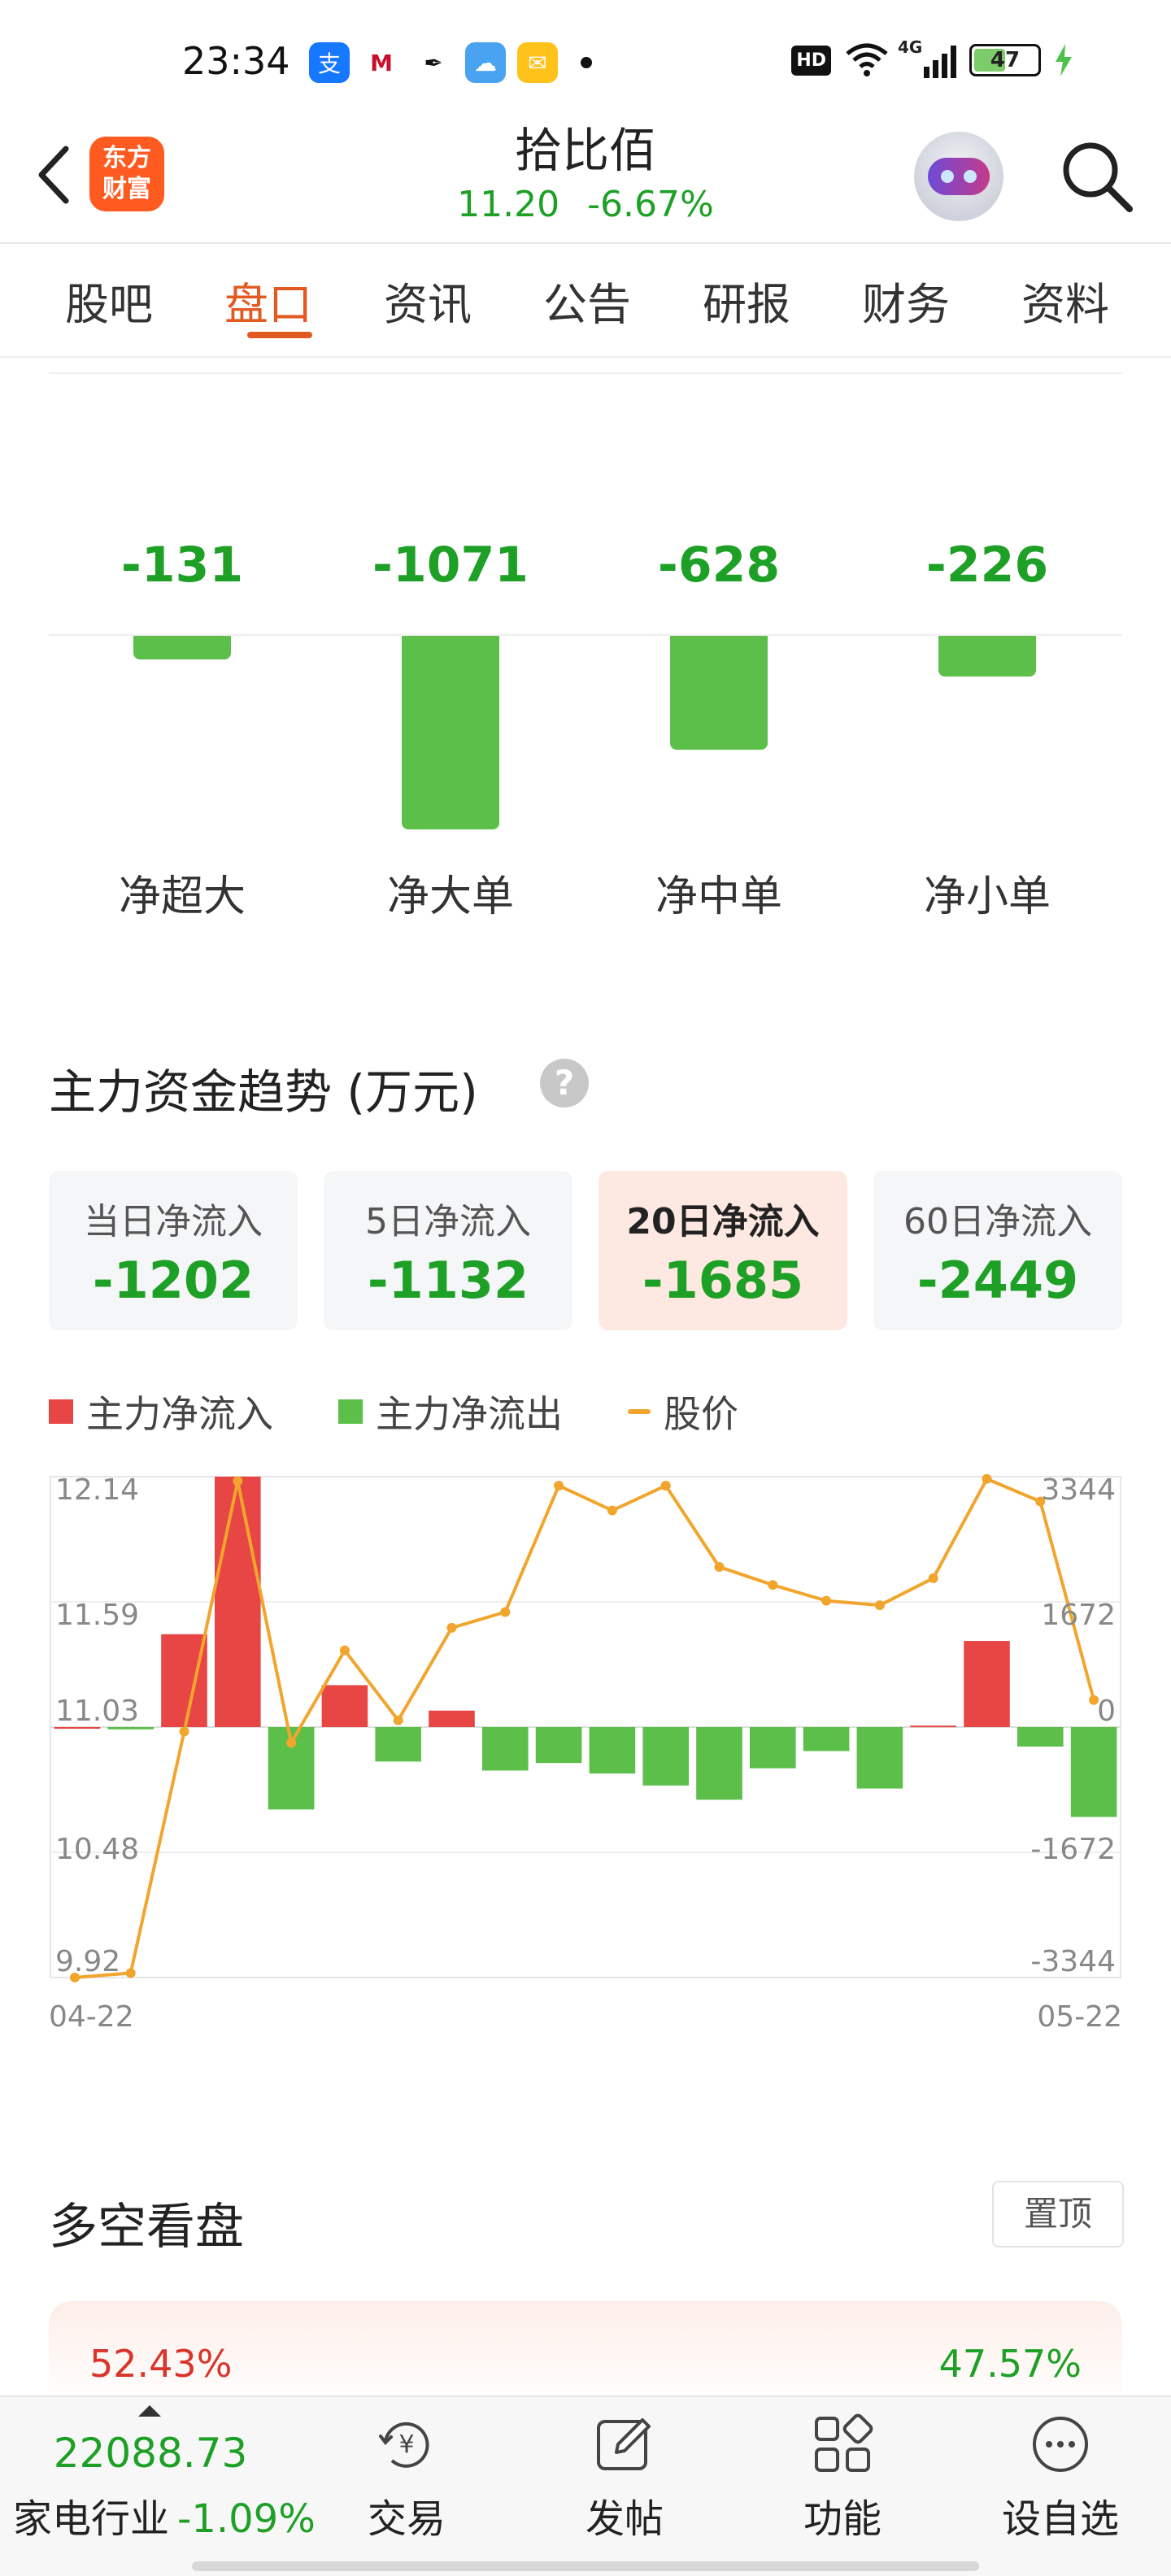 The height and width of the screenshot is (2576, 1171). I want to click on alipay-icon: 支, so click(329, 63).